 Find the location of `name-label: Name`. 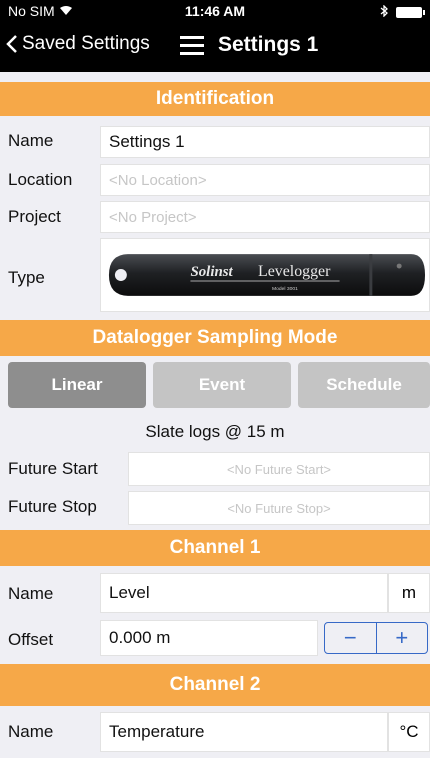

name-label: Name is located at coordinates (31, 140).